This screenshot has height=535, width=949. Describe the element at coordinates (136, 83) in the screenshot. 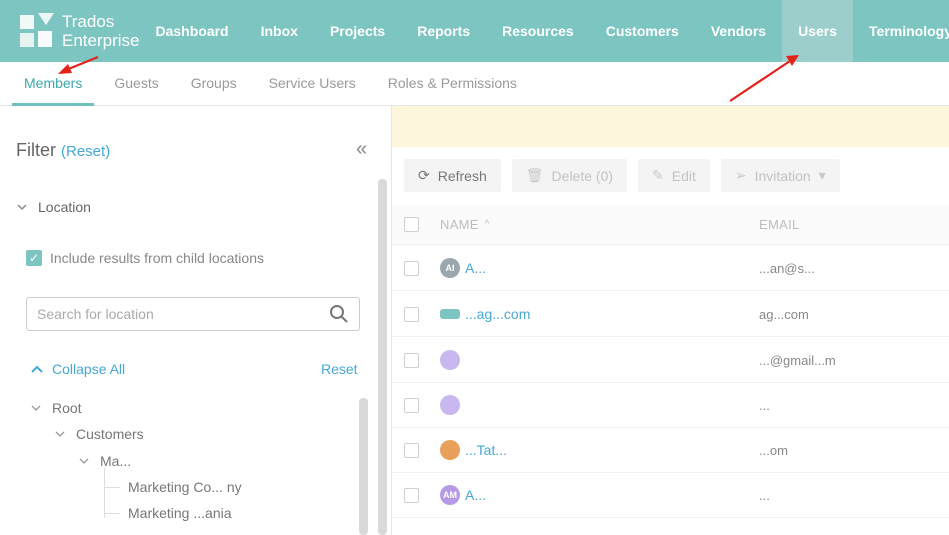

I see `tab-guests: Guests` at that location.